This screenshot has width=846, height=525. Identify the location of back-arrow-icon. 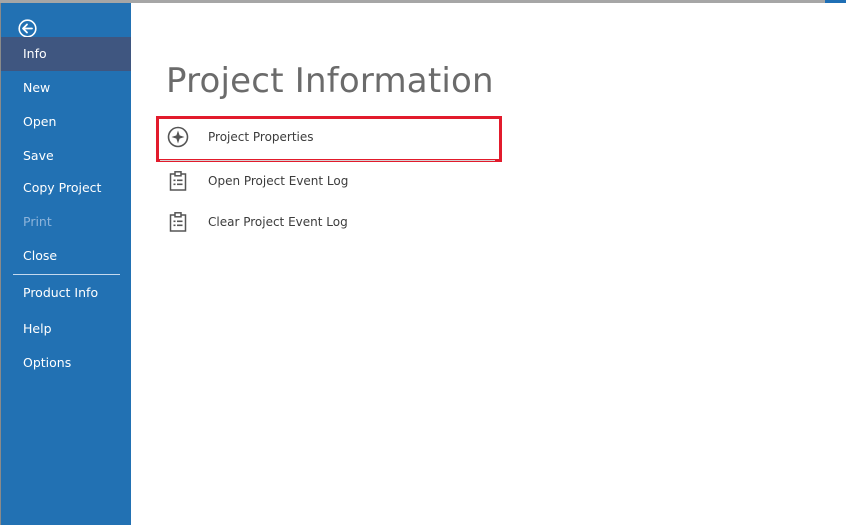
(27, 28).